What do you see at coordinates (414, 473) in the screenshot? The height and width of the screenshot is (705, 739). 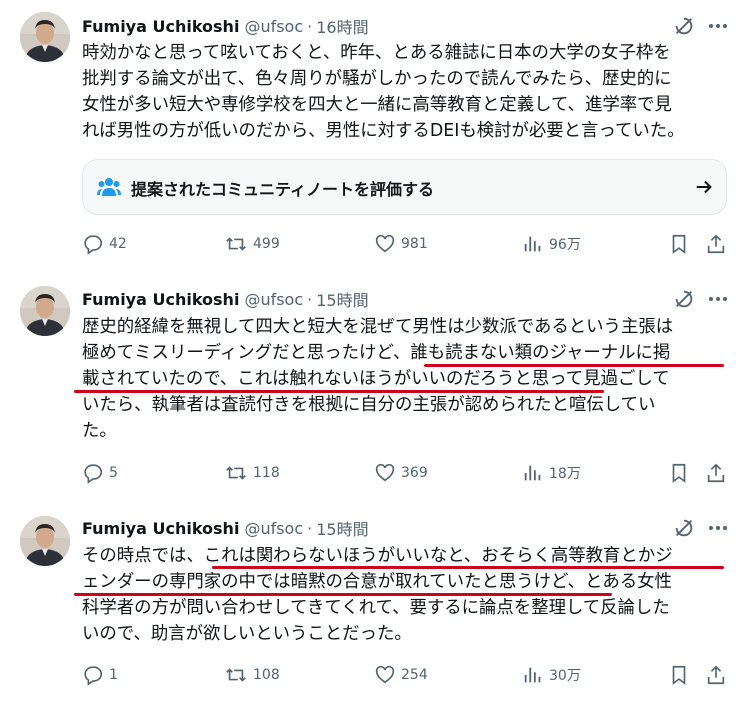 I see `like-count: 369` at bounding box center [414, 473].